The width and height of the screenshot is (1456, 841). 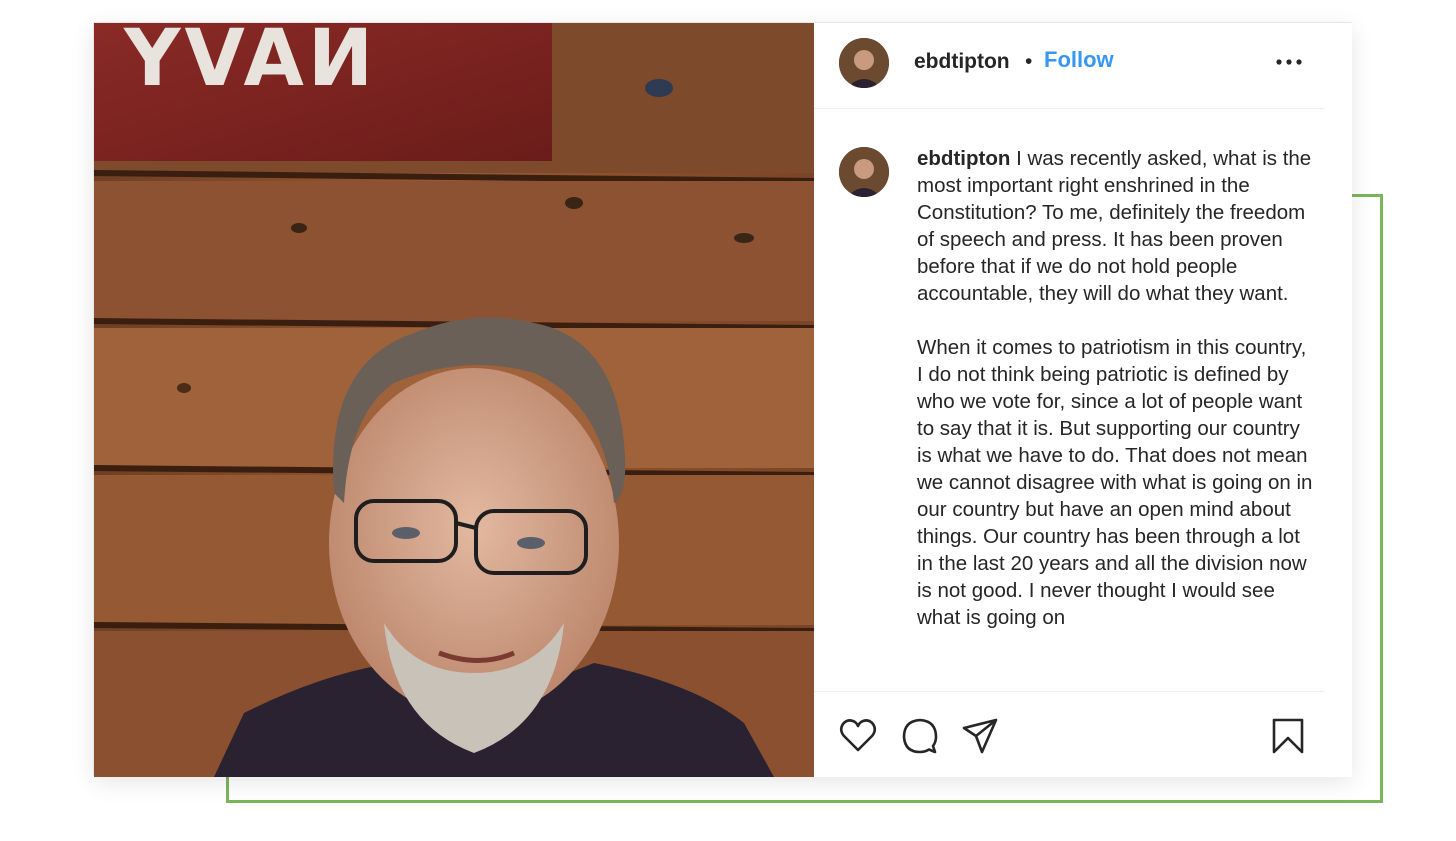 I want to click on follow-button: Follow, so click(x=1079, y=60).